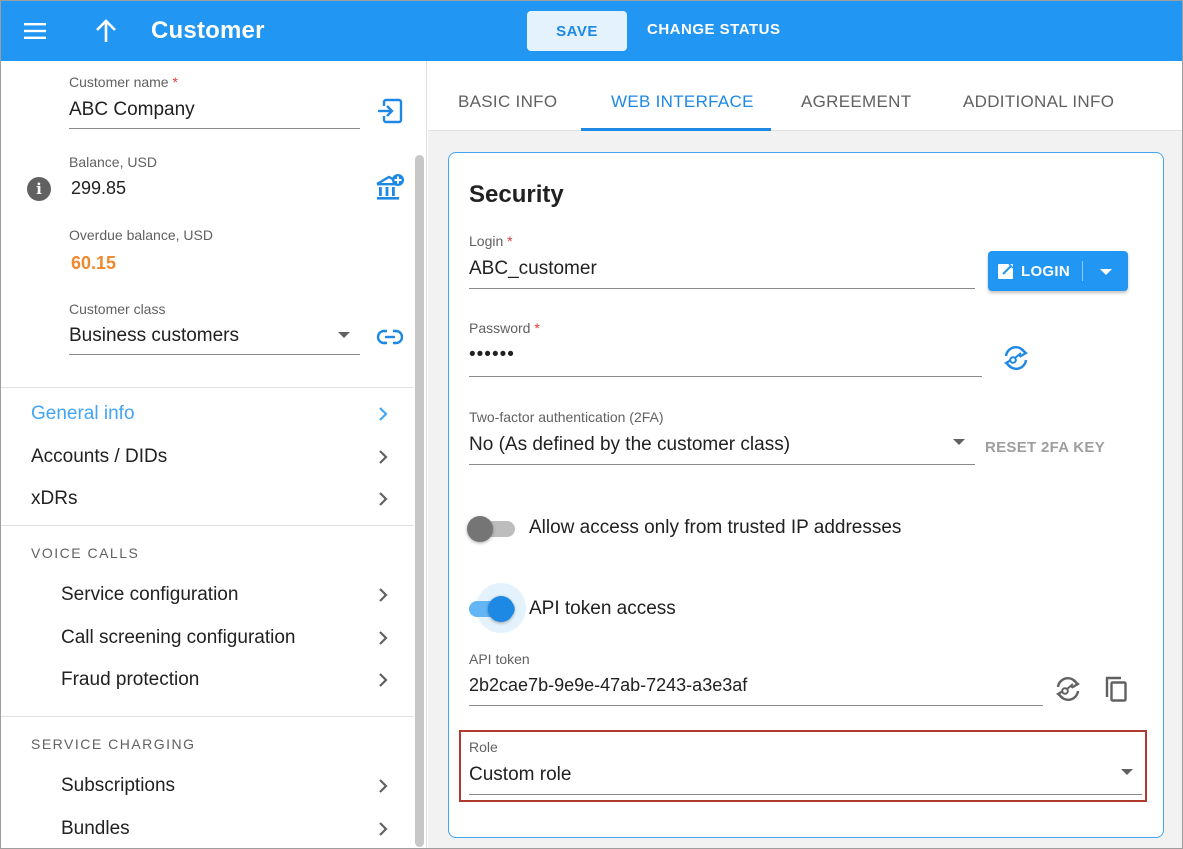 This screenshot has width=1183, height=849. What do you see at coordinates (722, 464) in the screenshot?
I see `two-factor-underline` at bounding box center [722, 464].